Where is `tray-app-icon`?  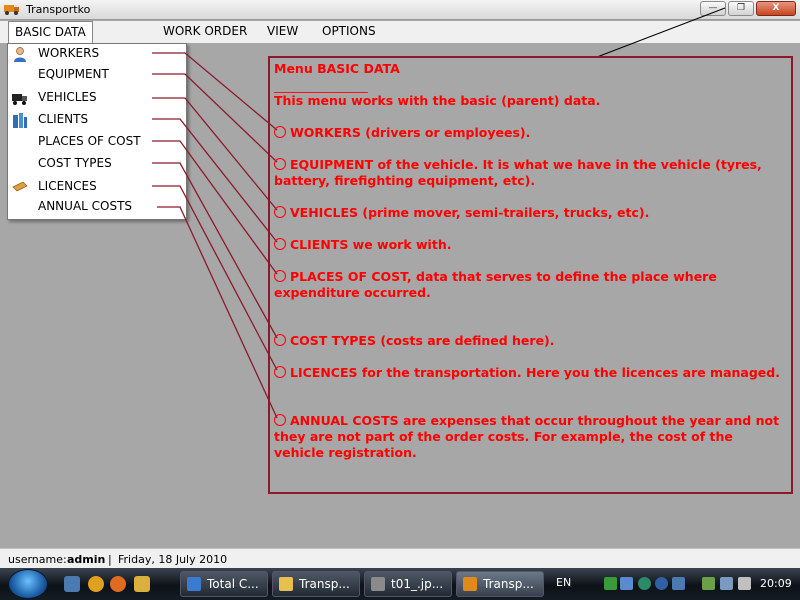 tray-app-icon is located at coordinates (626, 583).